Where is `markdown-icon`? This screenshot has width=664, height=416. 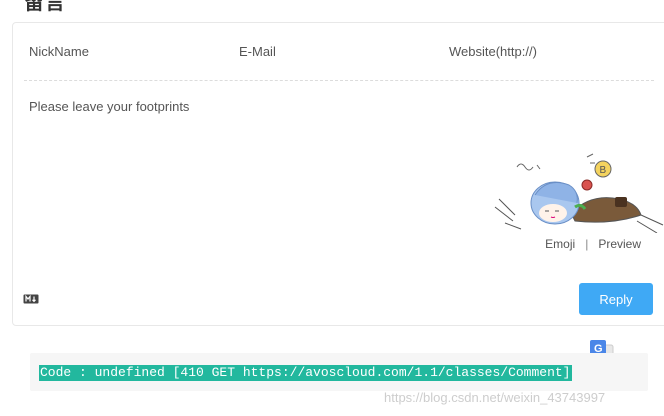
markdown-icon is located at coordinates (31, 299).